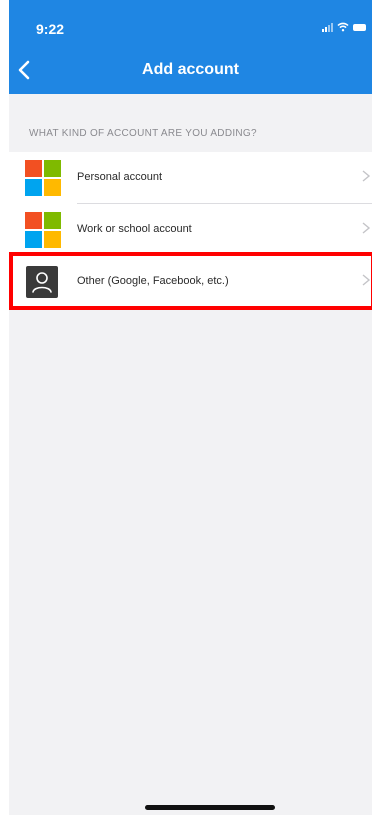  I want to click on page-title: Add account, so click(190, 69).